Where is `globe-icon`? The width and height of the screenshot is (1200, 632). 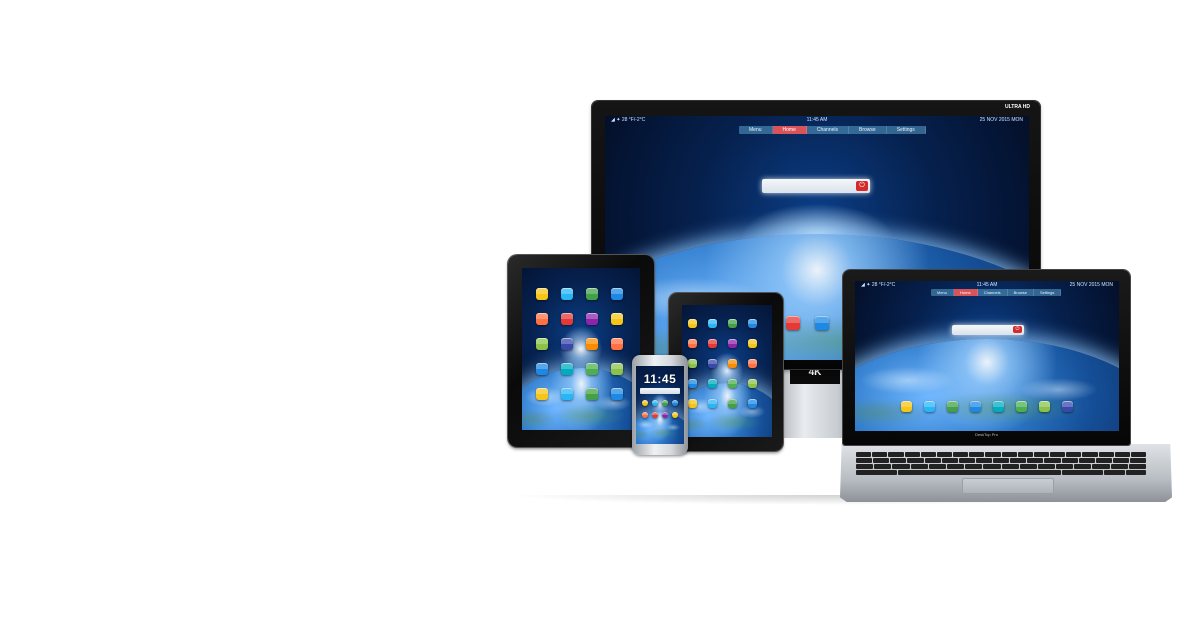
globe-icon is located at coordinates (822, 323).